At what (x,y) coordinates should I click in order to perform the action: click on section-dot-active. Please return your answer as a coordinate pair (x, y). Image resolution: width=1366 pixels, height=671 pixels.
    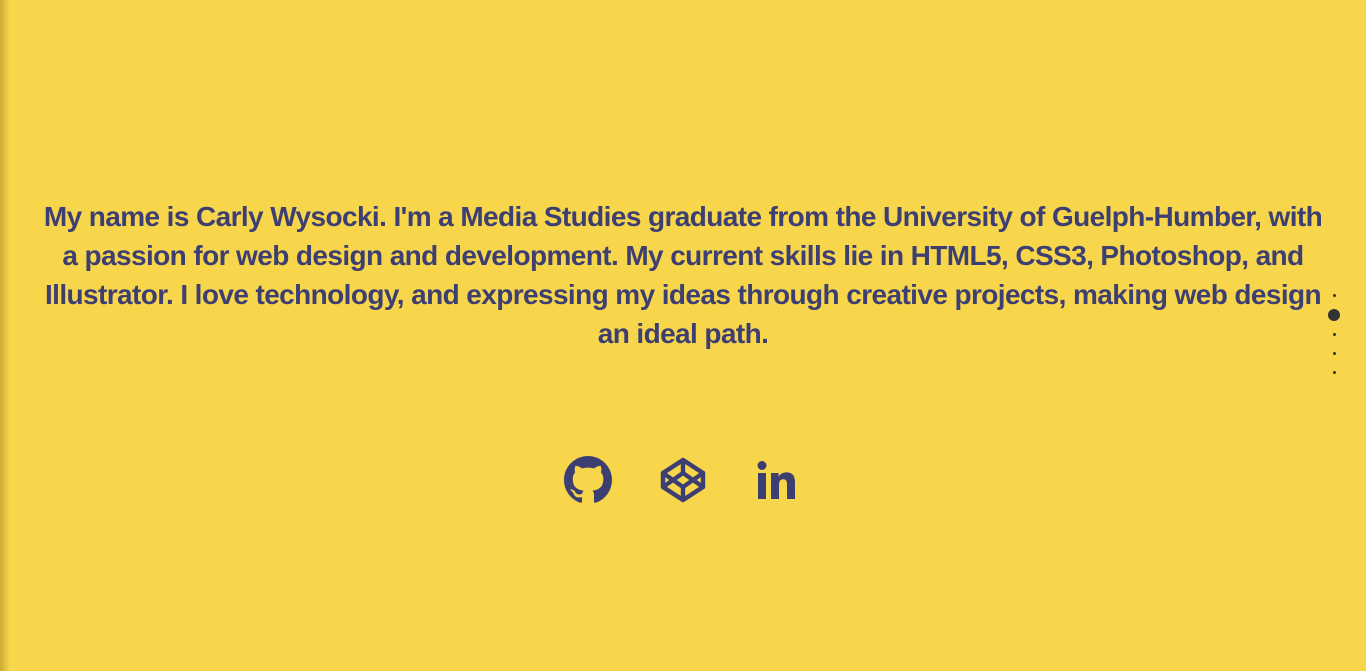
    Looking at the image, I should click on (1334, 315).